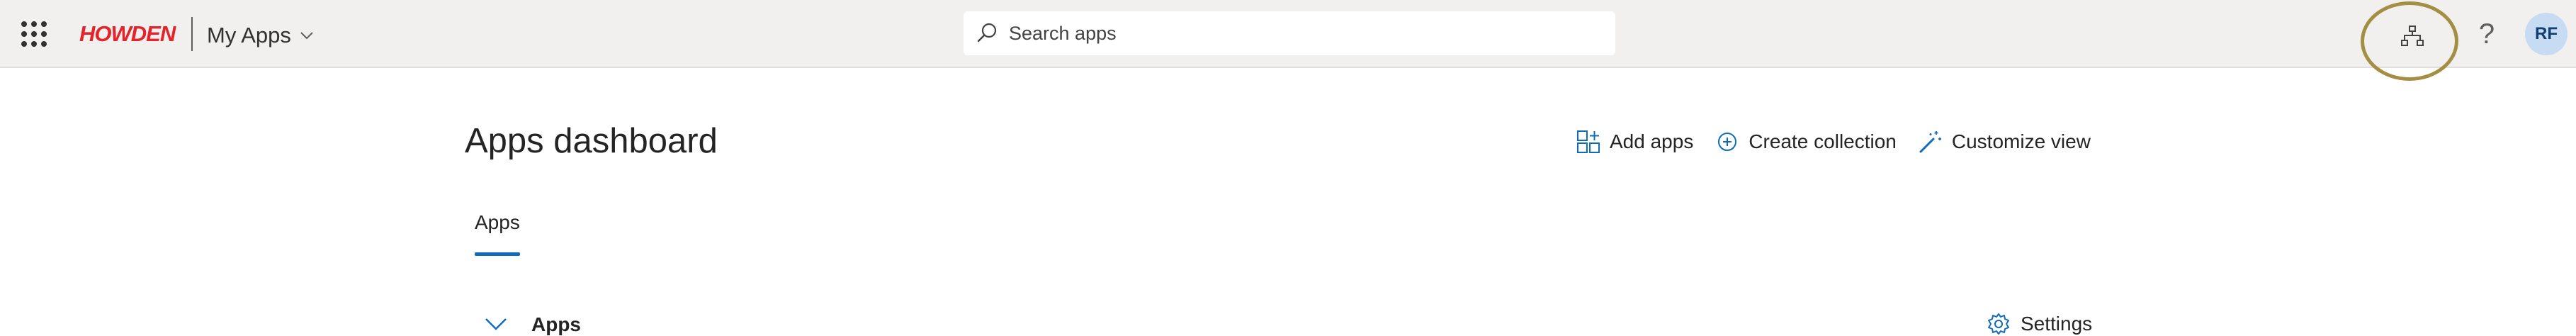 The height and width of the screenshot is (336, 2576). I want to click on add-circle-icon, so click(1727, 142).